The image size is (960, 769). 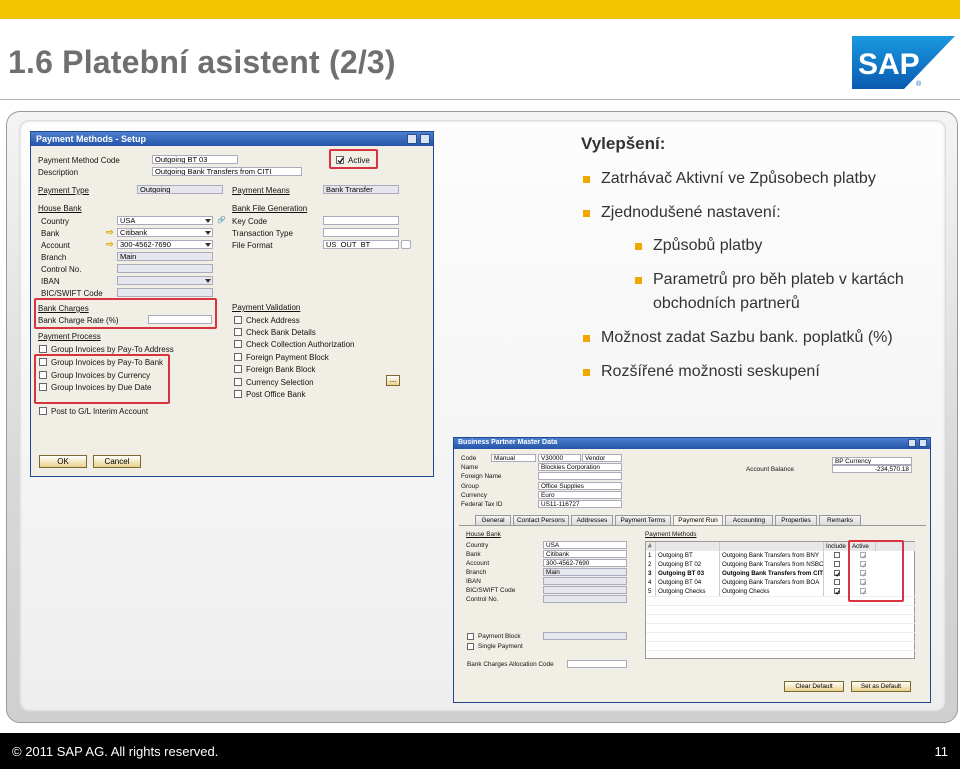 What do you see at coordinates (165, 268) in the screenshot?
I see `control-field` at bounding box center [165, 268].